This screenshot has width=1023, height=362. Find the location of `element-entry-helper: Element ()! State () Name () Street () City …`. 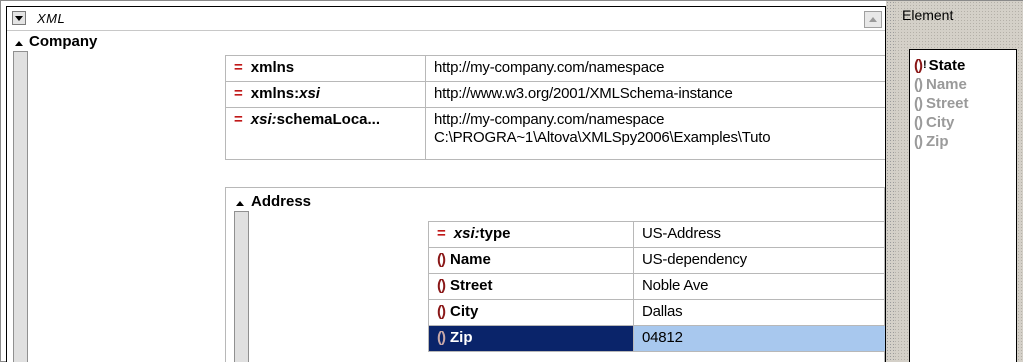

element-entry-helper: Element ()! State () Name () Street () City … is located at coordinates (958, 181).